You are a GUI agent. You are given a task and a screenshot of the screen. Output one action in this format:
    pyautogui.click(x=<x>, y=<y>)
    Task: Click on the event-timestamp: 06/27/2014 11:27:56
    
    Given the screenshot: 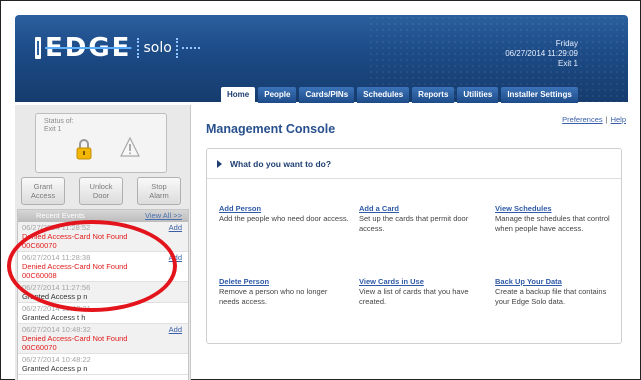 What is the action you would take?
    pyautogui.click(x=56, y=287)
    